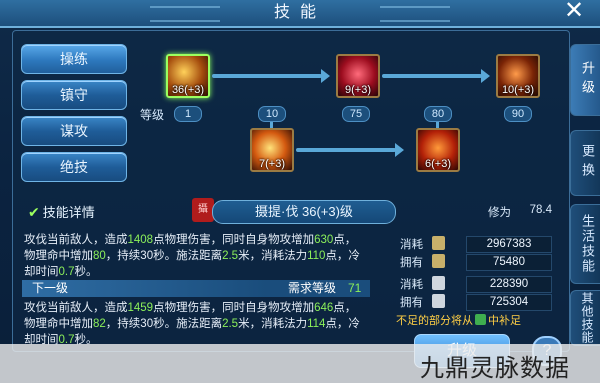 The width and height of the screenshot is (600, 383). What do you see at coordinates (438, 150) in the screenshot?
I see `skill-node-5: 6(+3)` at bounding box center [438, 150].